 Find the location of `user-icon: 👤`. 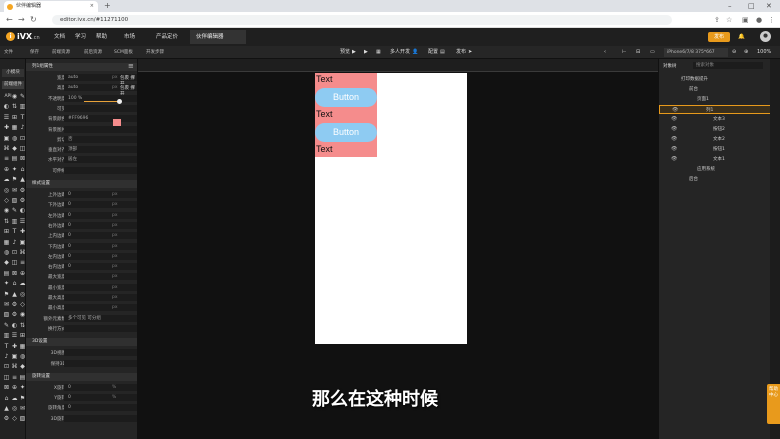

user-icon: 👤 is located at coordinates (415, 52).